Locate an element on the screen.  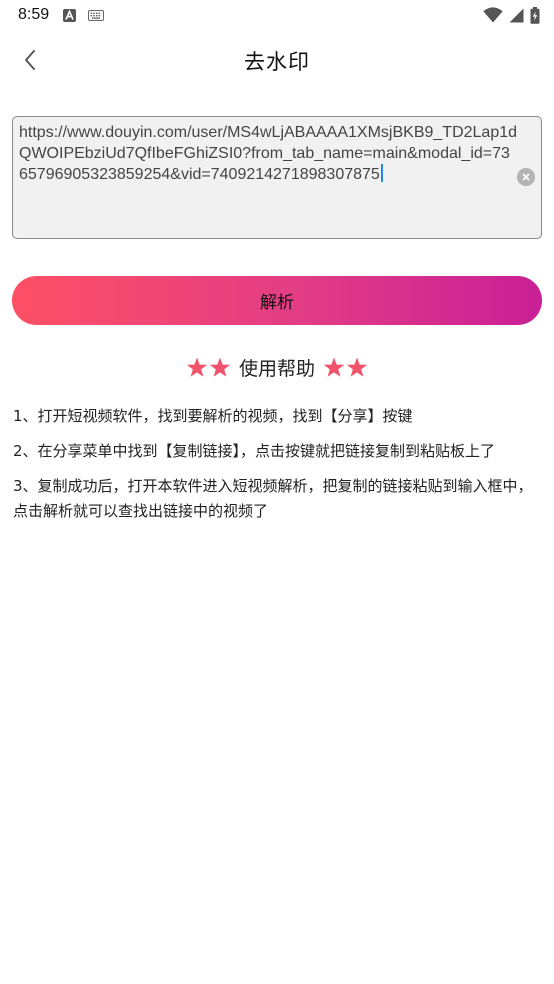
help-title: 使用帮助 is located at coordinates (276, 368).